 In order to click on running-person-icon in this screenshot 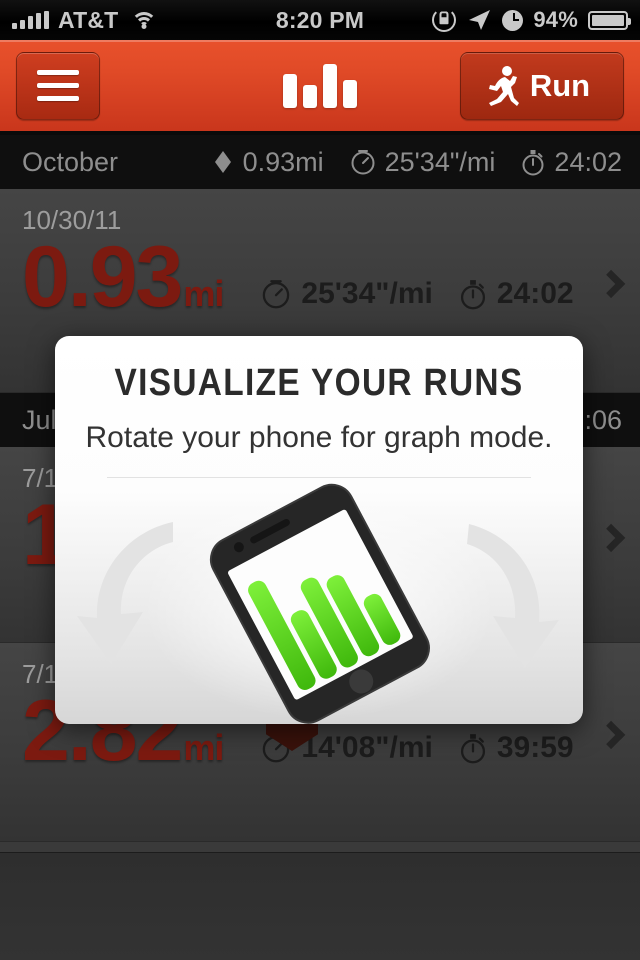, I will do `click(503, 85)`.